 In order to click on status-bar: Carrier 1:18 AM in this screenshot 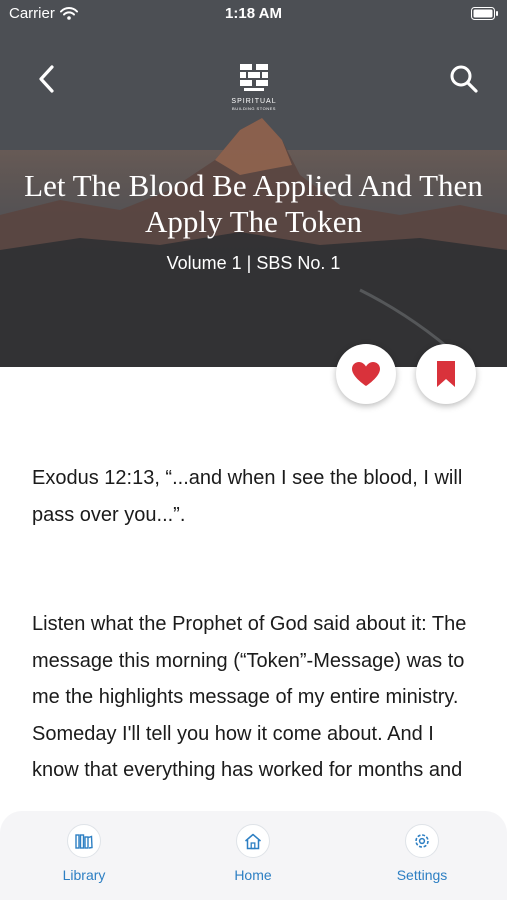, I will do `click(253, 14)`.